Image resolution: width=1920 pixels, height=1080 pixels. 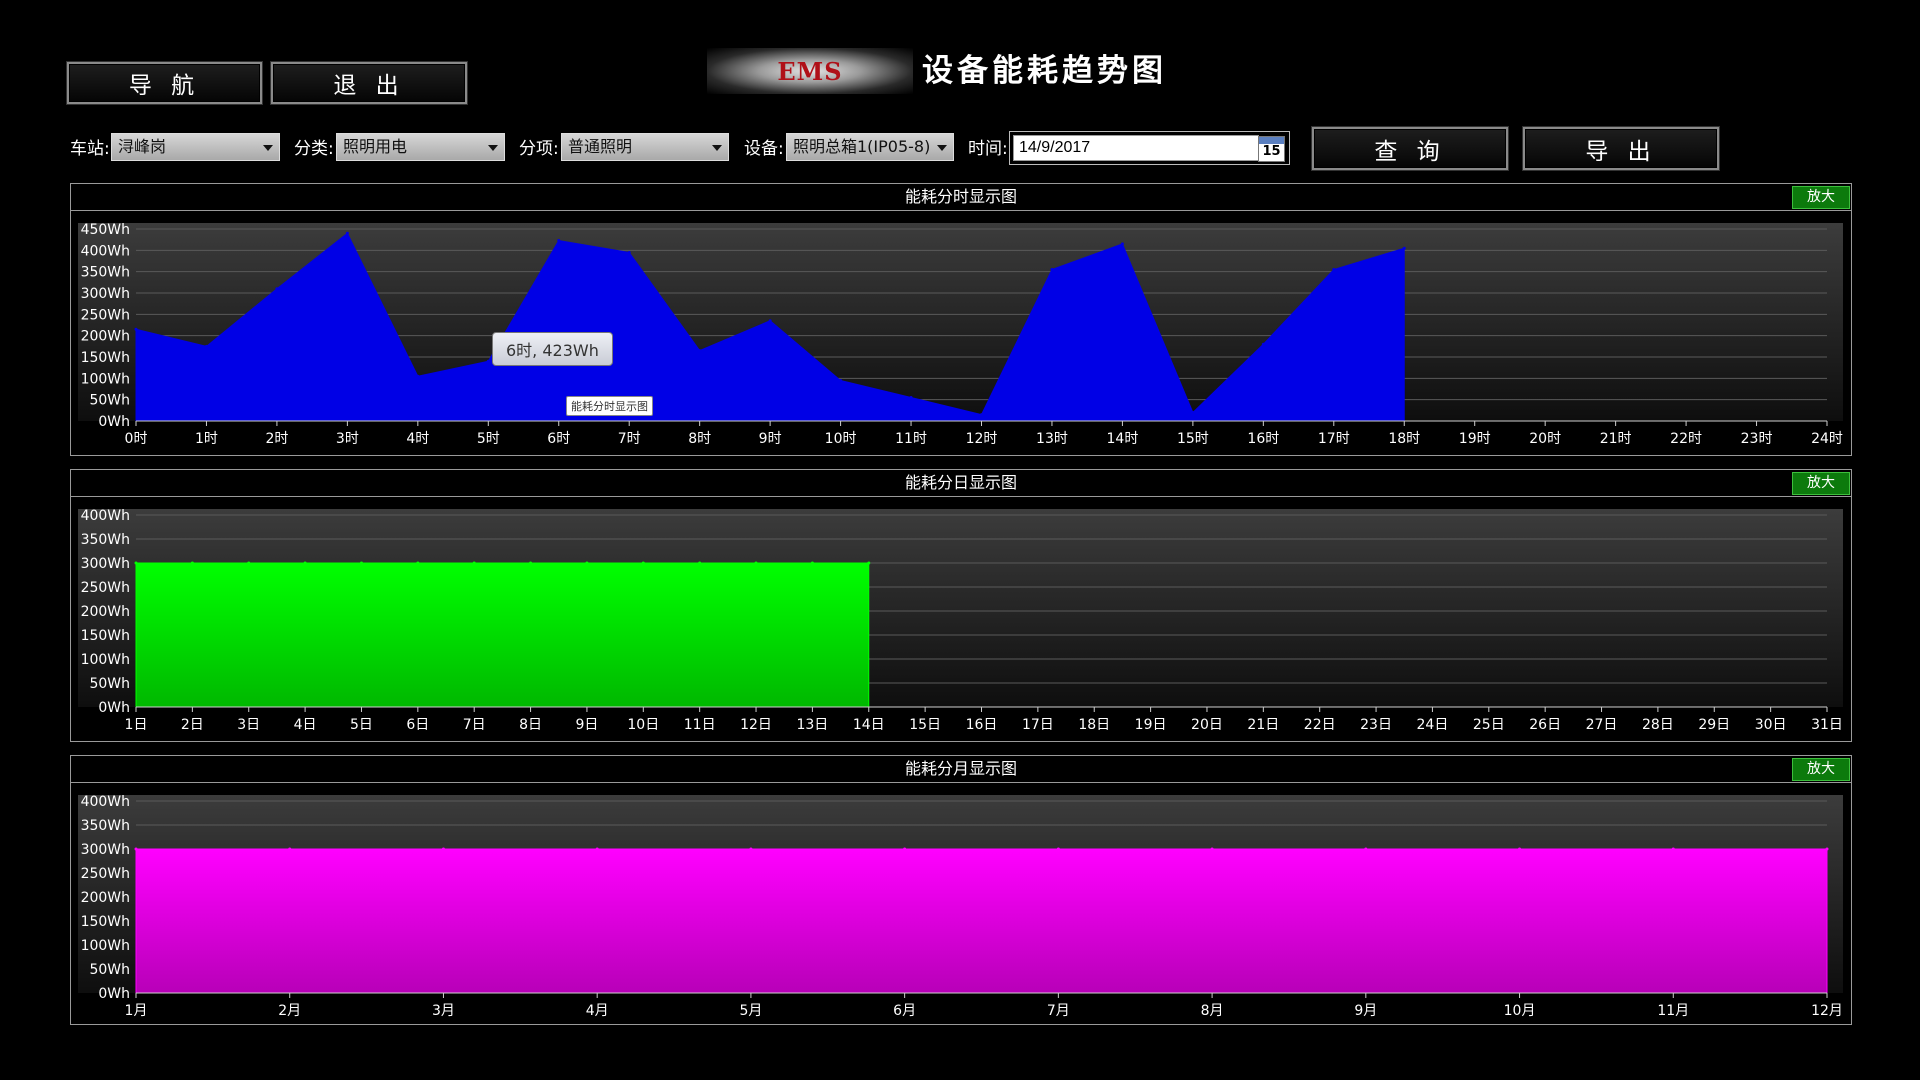 What do you see at coordinates (1658, 725) in the screenshot?
I see `x-tick-label: 28日` at bounding box center [1658, 725].